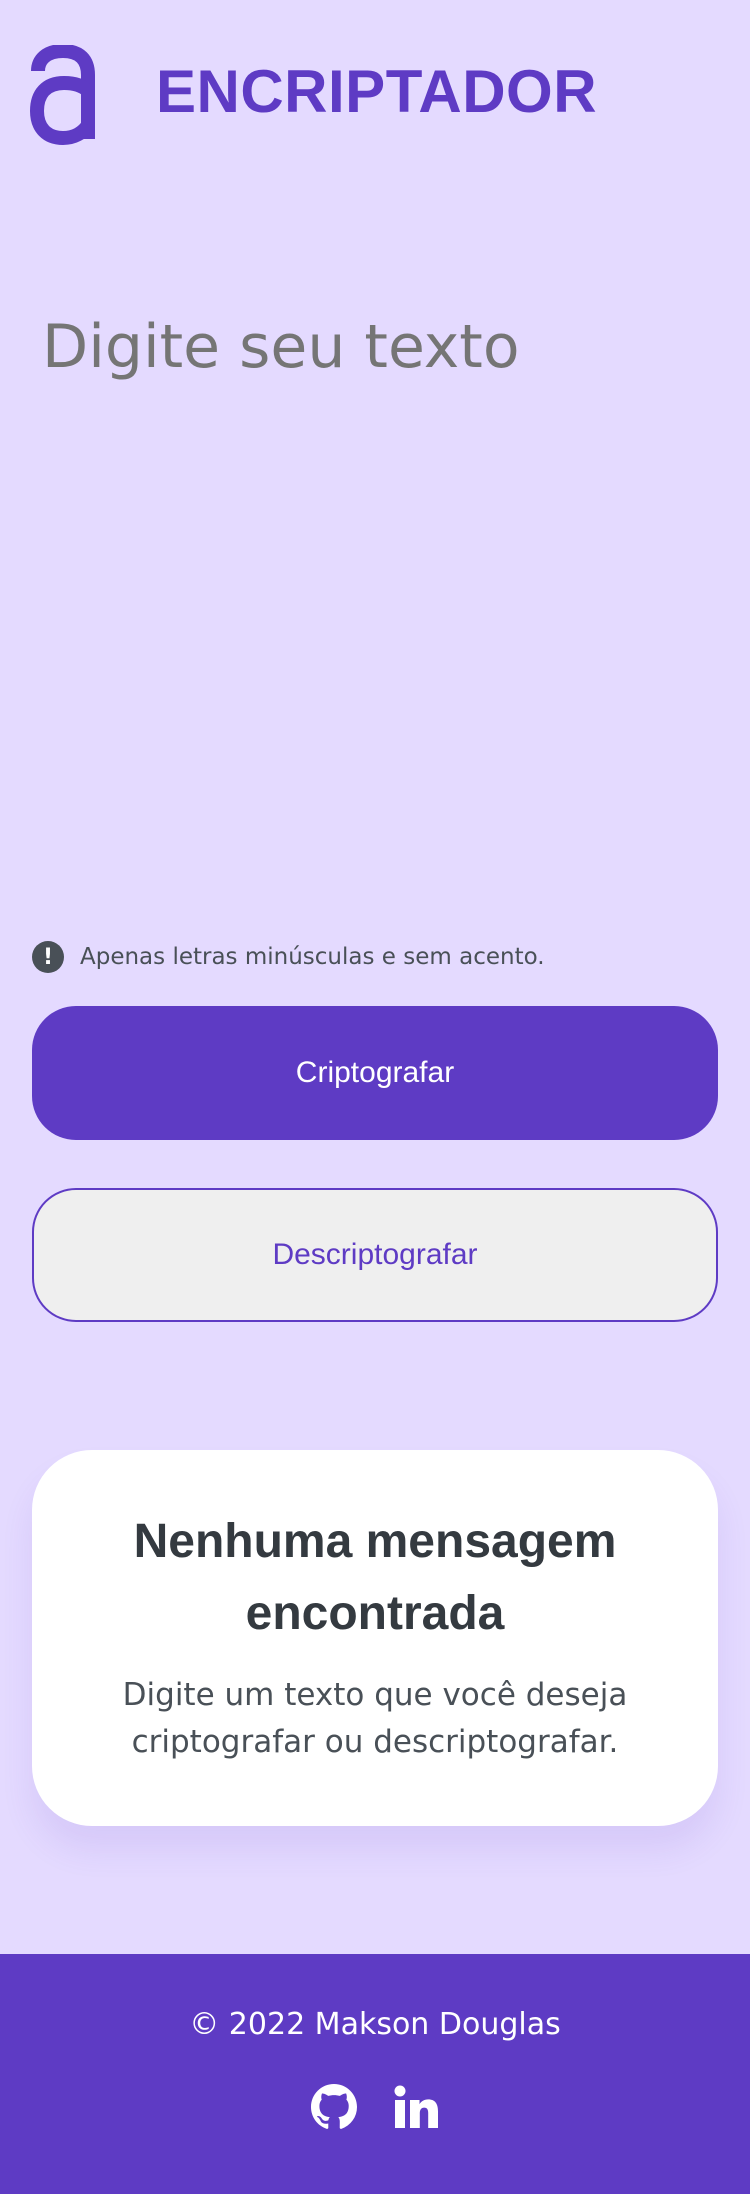 This screenshot has width=750, height=2194. What do you see at coordinates (62, 95) in the screenshot?
I see `alura-a-logo-icon` at bounding box center [62, 95].